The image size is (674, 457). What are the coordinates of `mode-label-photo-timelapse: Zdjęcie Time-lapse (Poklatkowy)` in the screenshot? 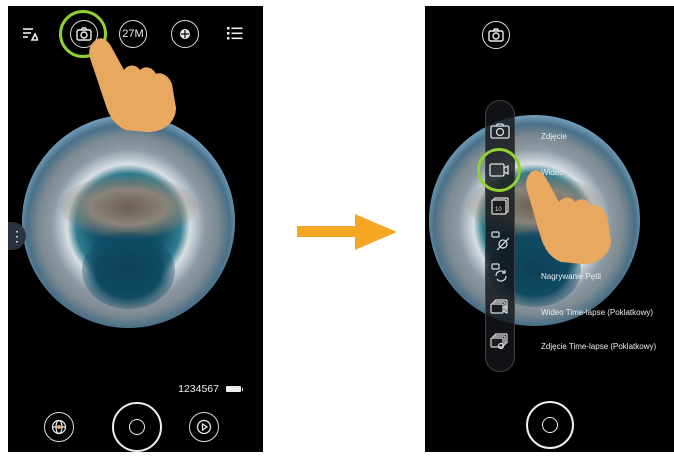 It's located at (598, 346).